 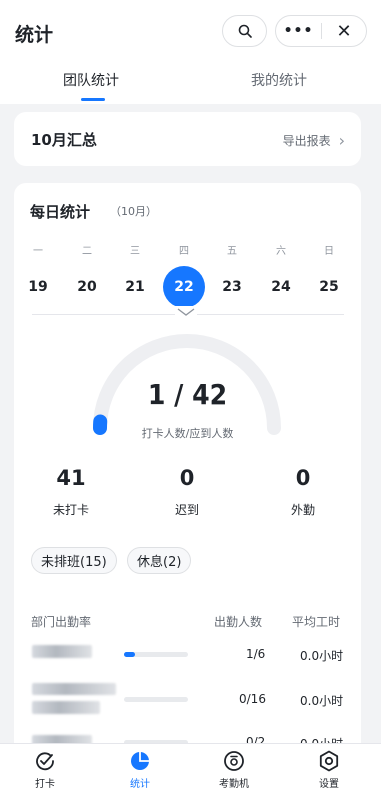 I want to click on late-count: 0, so click(x=187, y=478).